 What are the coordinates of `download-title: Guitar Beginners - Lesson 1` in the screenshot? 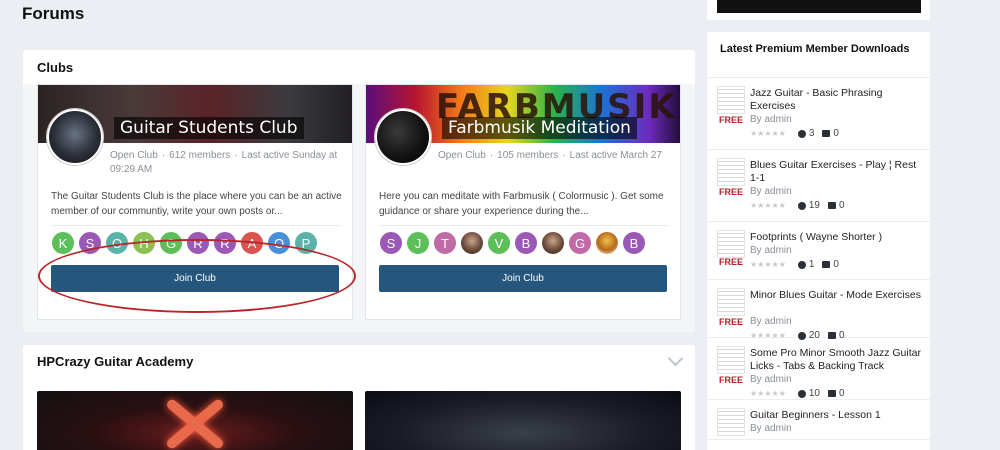 It's located at (838, 415).